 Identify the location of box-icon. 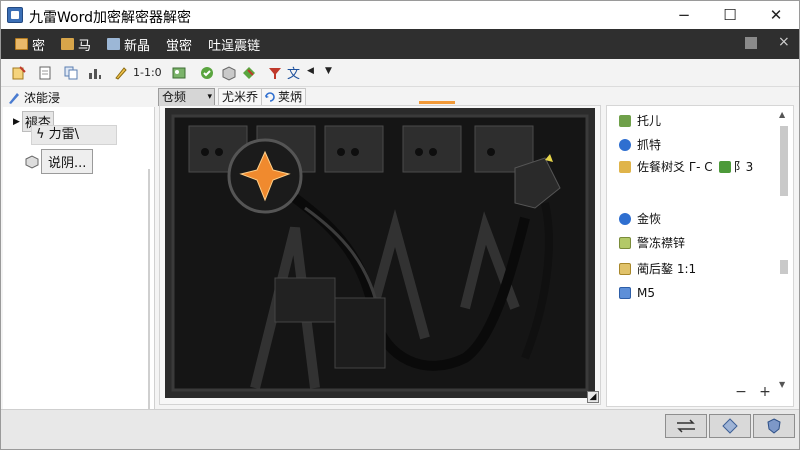
(229, 73).